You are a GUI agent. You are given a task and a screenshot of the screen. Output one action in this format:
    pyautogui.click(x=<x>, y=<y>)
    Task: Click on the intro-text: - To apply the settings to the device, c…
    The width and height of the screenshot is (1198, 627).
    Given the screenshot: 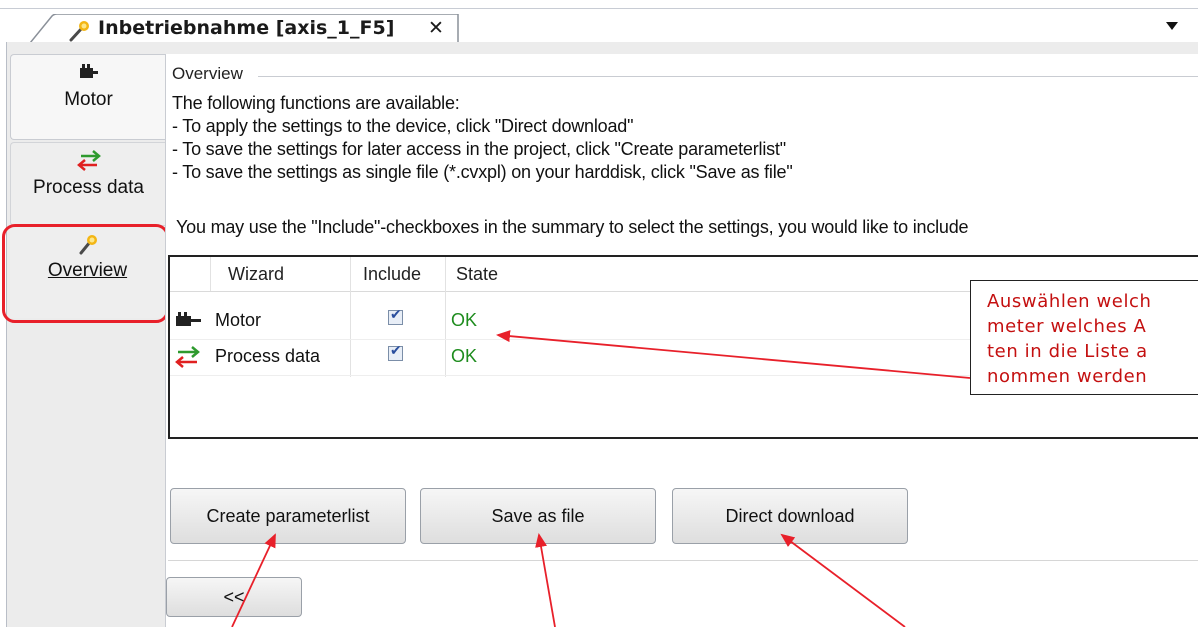 What is the action you would take?
    pyautogui.click(x=403, y=126)
    